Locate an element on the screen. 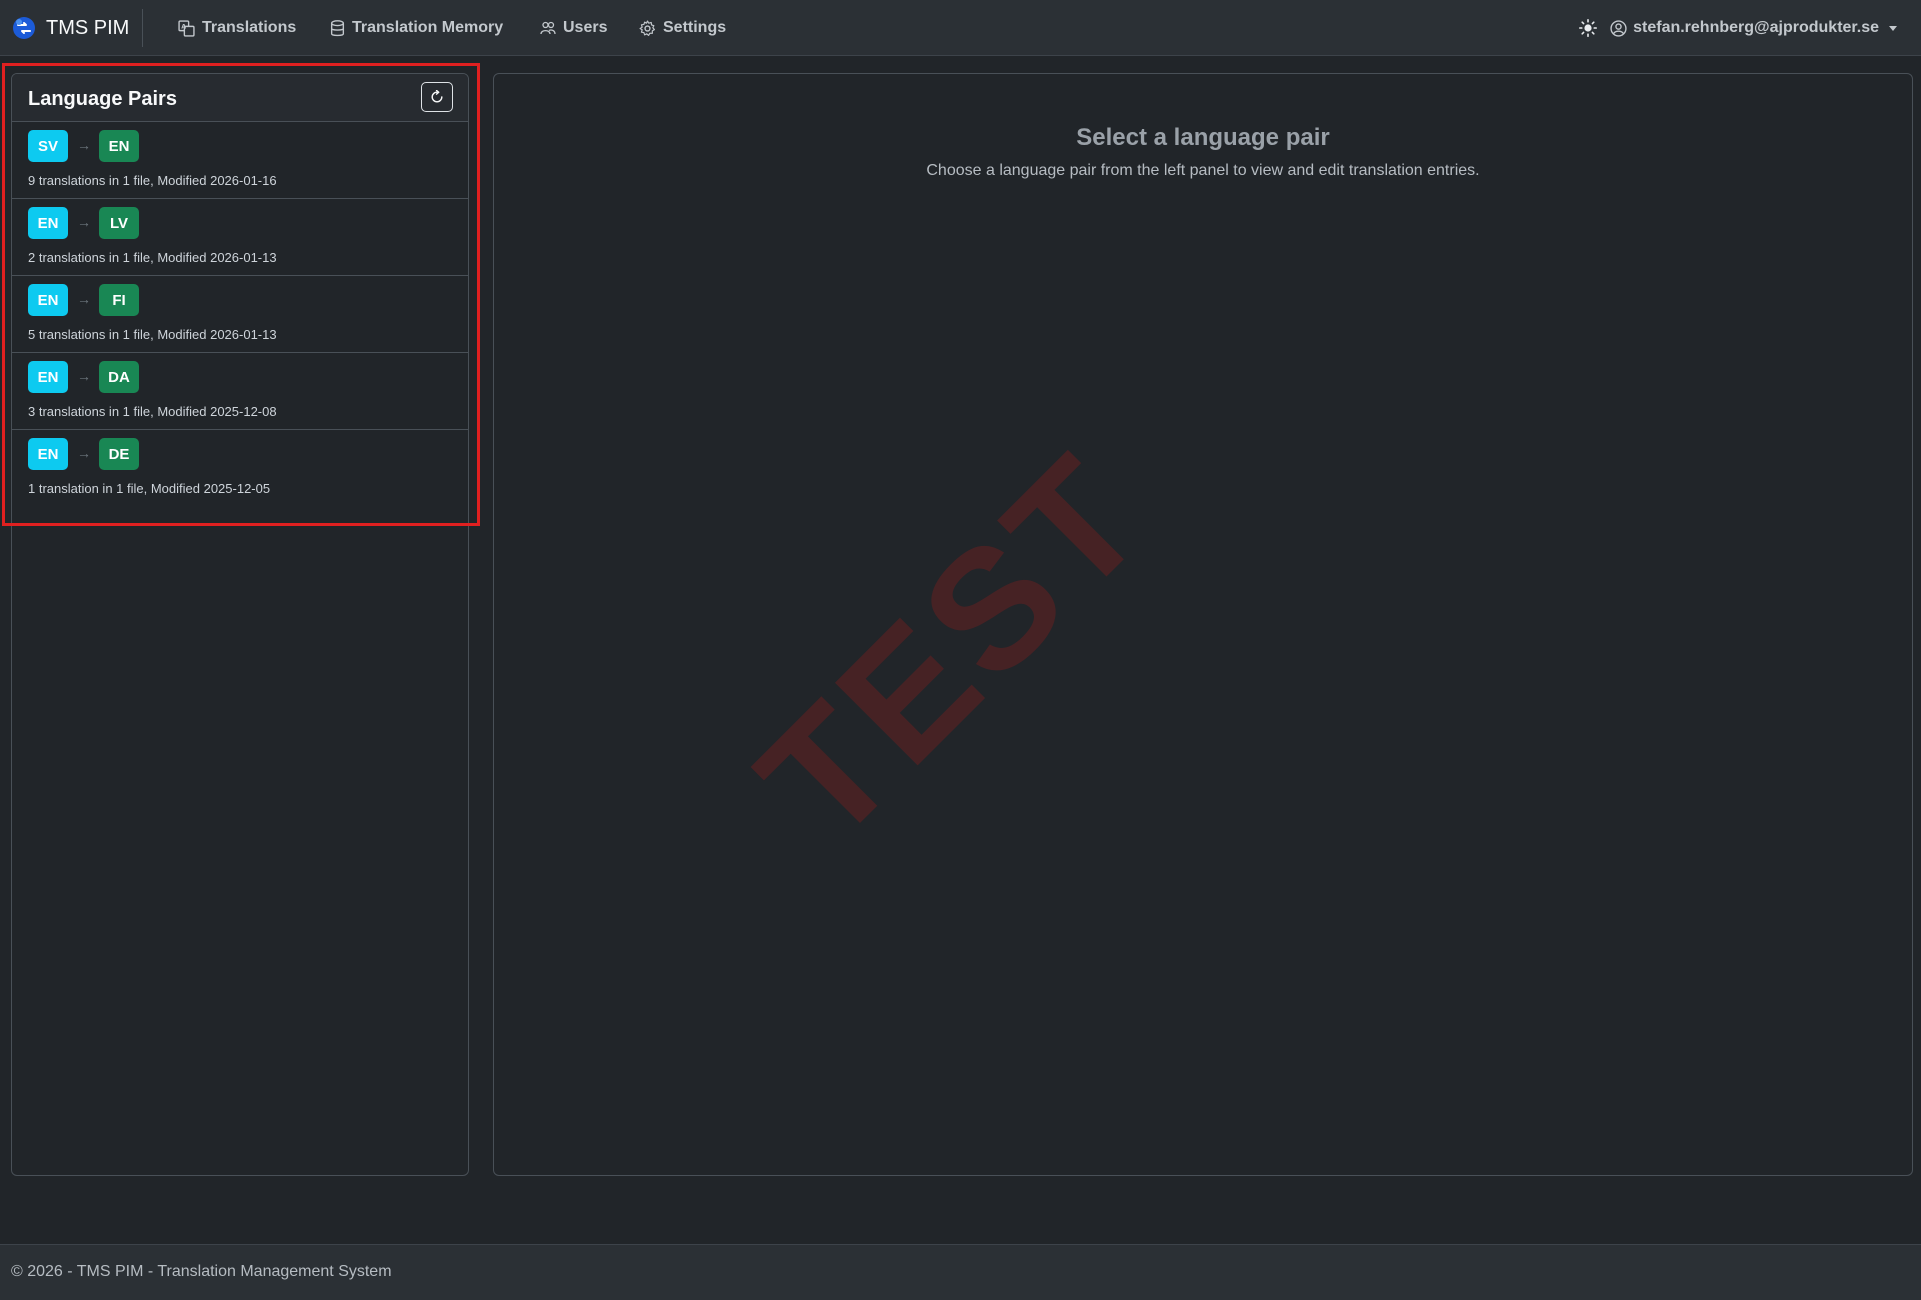  navbar-divider is located at coordinates (142, 28).